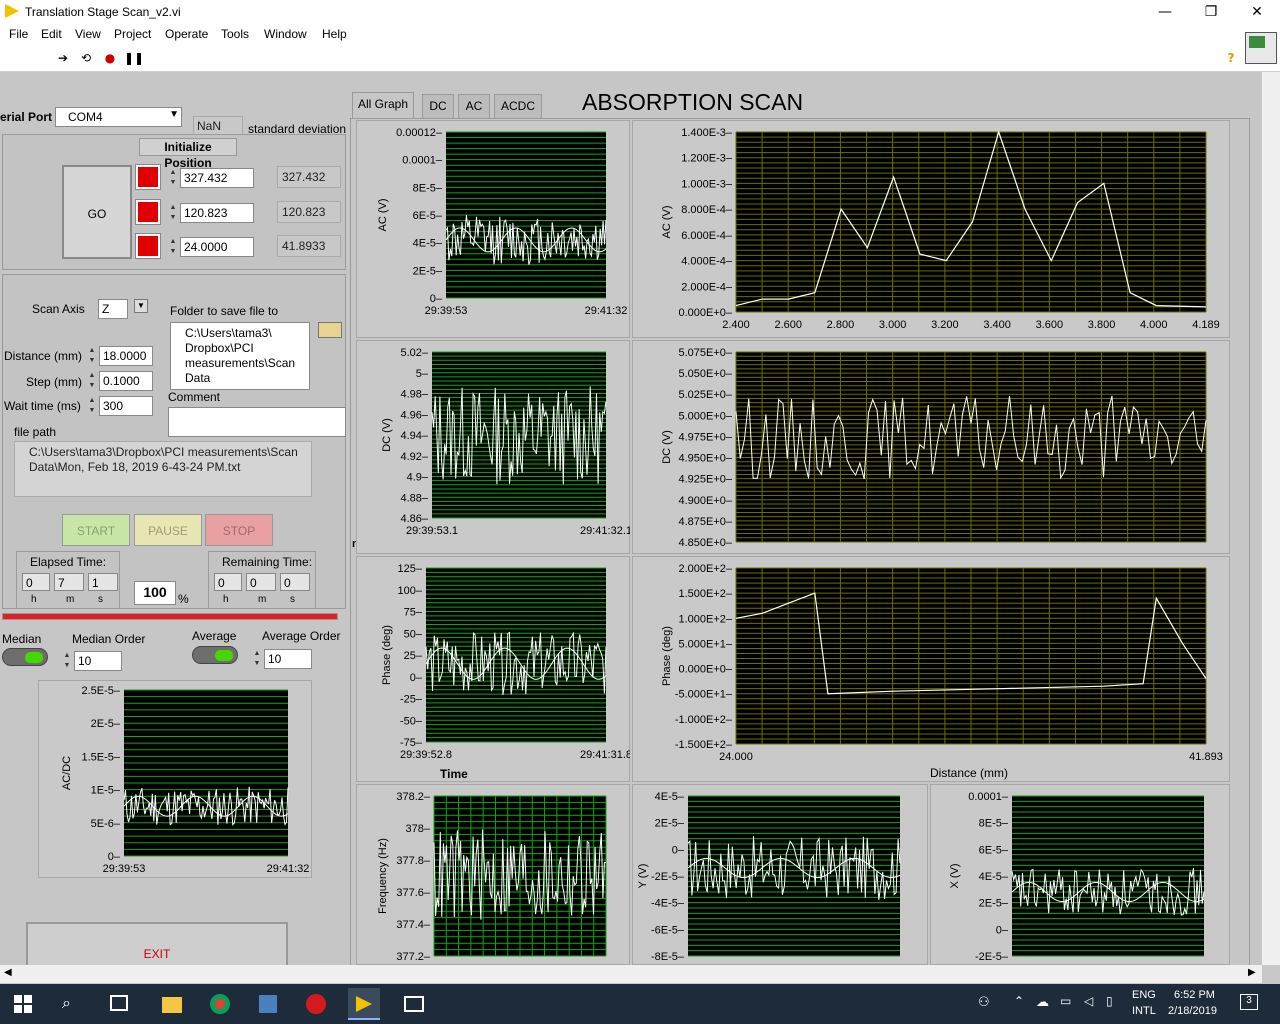  What do you see at coordinates (217, 178) in the screenshot?
I see `position-1-input: 327.432` at bounding box center [217, 178].